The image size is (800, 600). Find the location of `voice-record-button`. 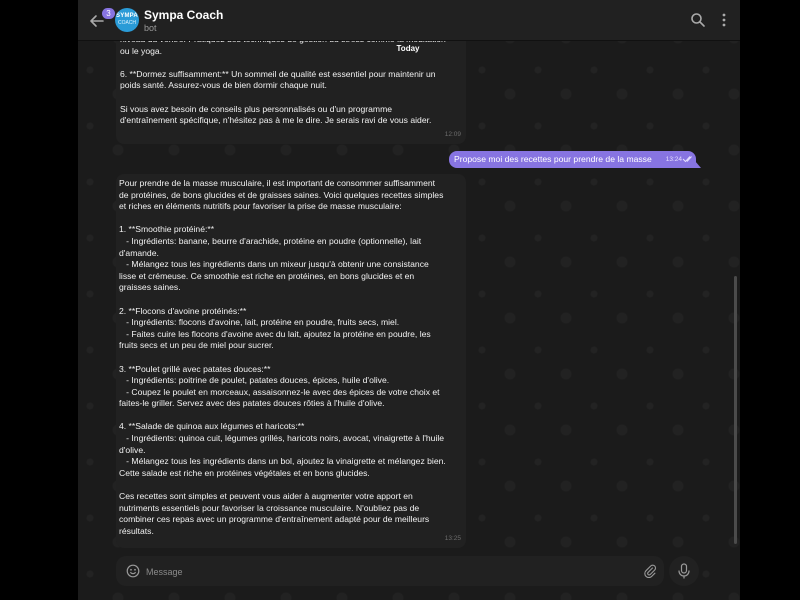

voice-record-button is located at coordinates (684, 571).